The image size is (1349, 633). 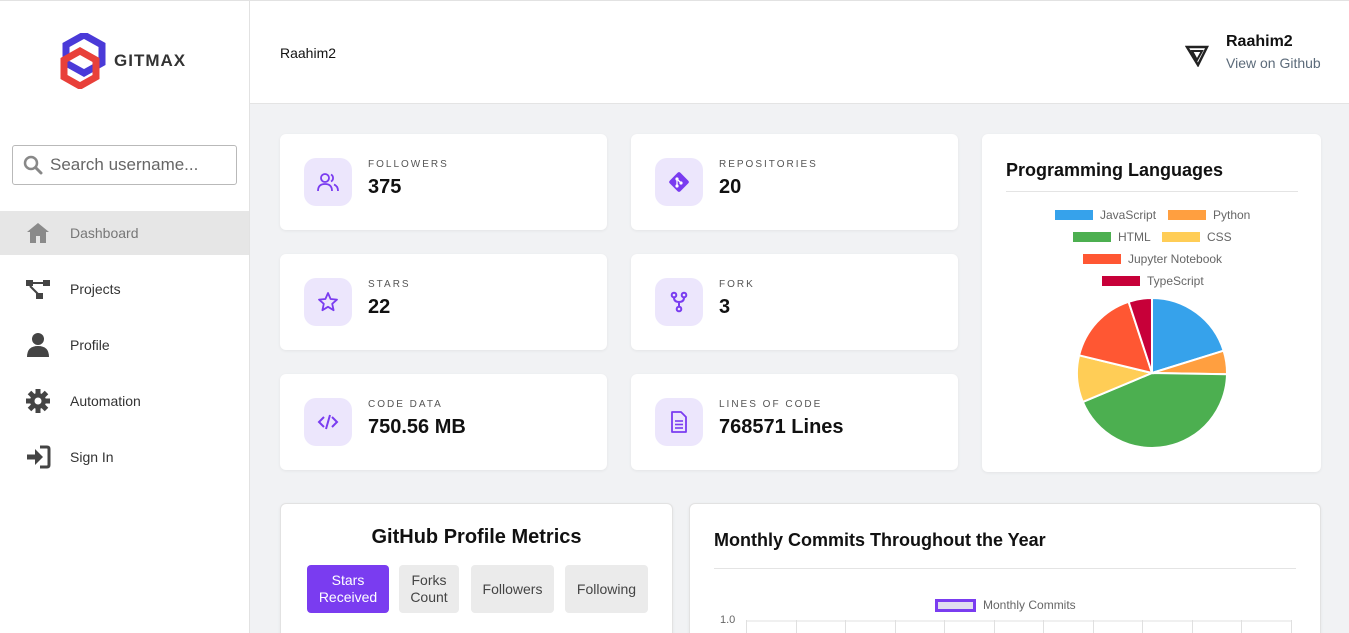 I want to click on stat-label: FOLLOWERS, so click(x=408, y=164).